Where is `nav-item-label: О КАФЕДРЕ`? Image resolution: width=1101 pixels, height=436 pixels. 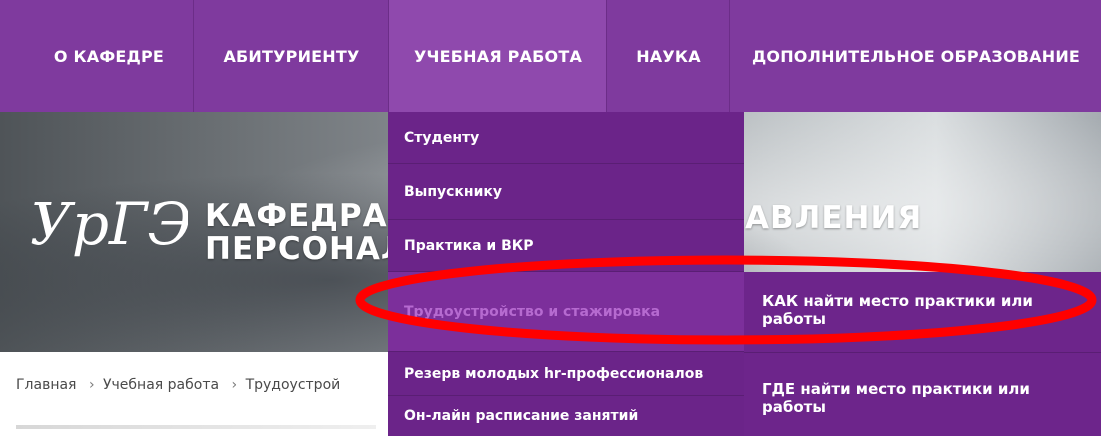
nav-item-label: О КАФЕДРЕ is located at coordinates (109, 56).